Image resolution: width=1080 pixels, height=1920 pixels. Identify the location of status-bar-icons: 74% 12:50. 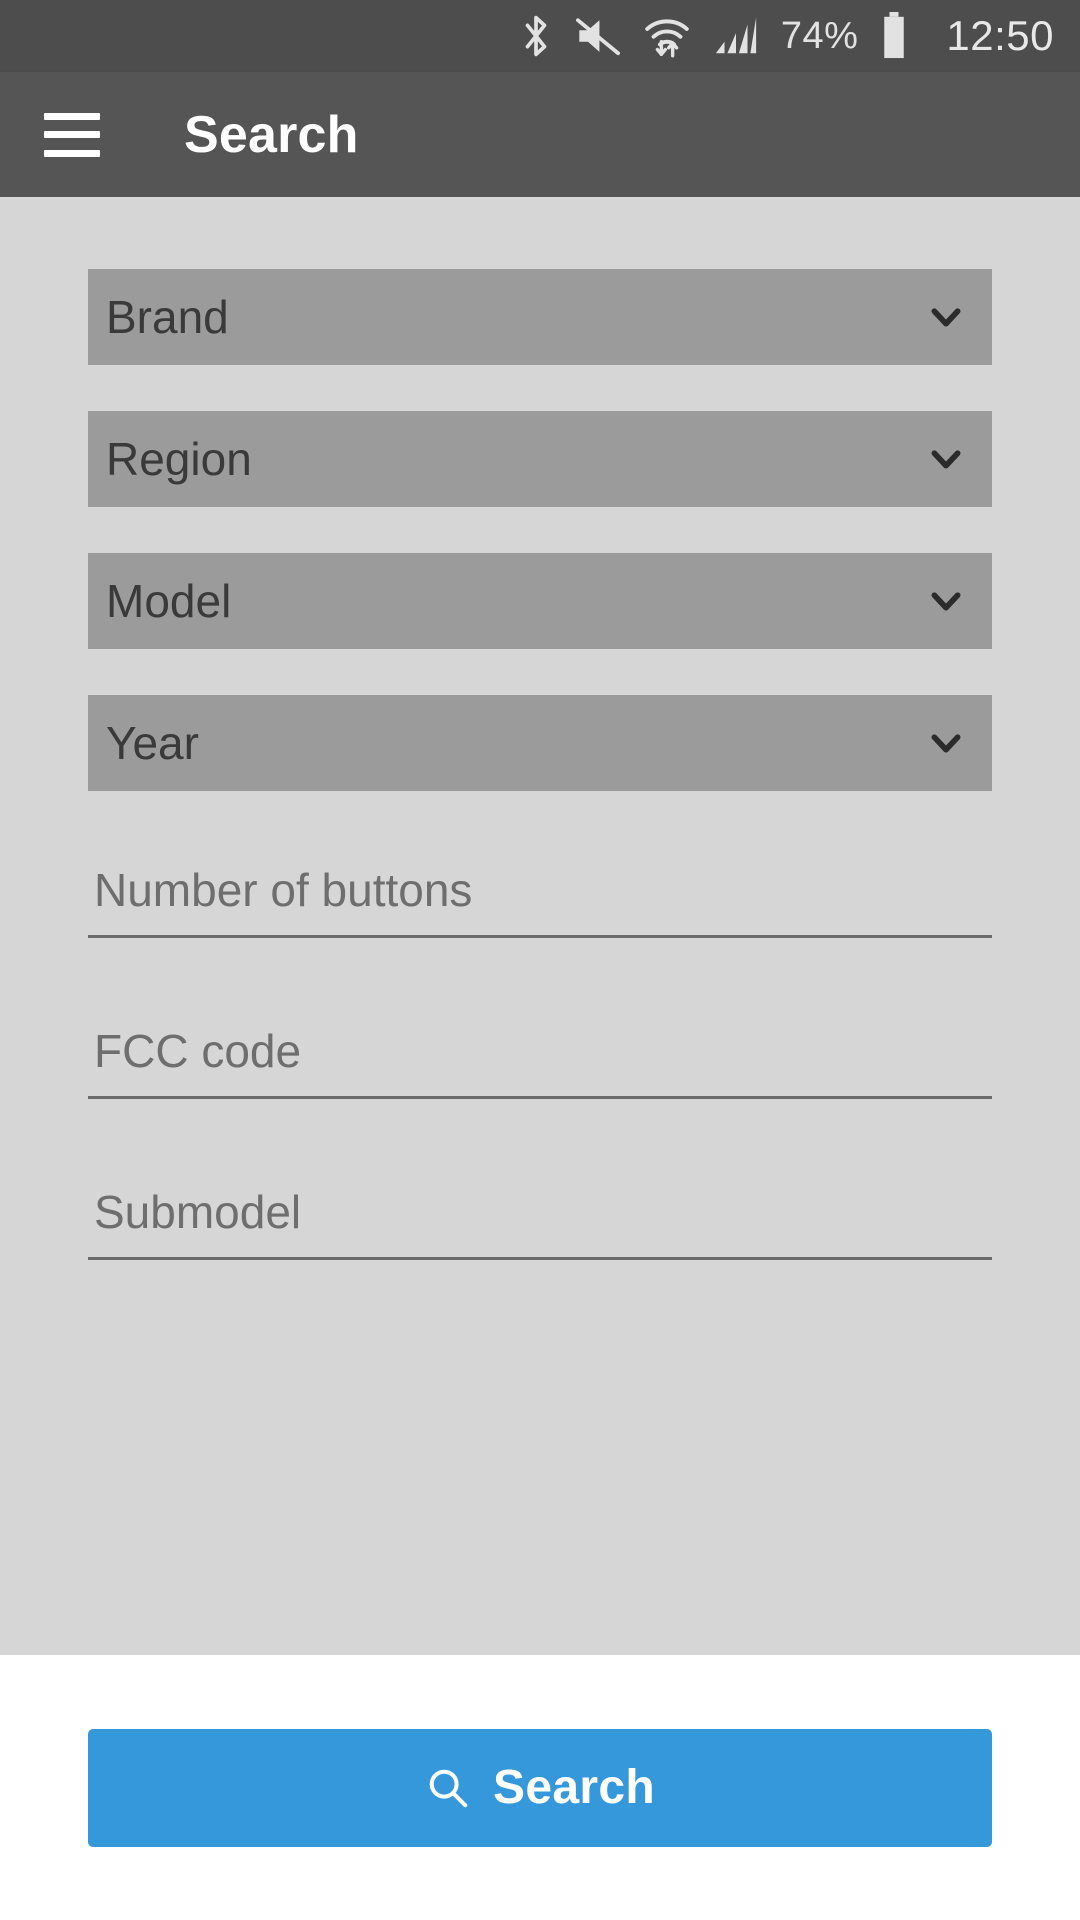
(786, 36).